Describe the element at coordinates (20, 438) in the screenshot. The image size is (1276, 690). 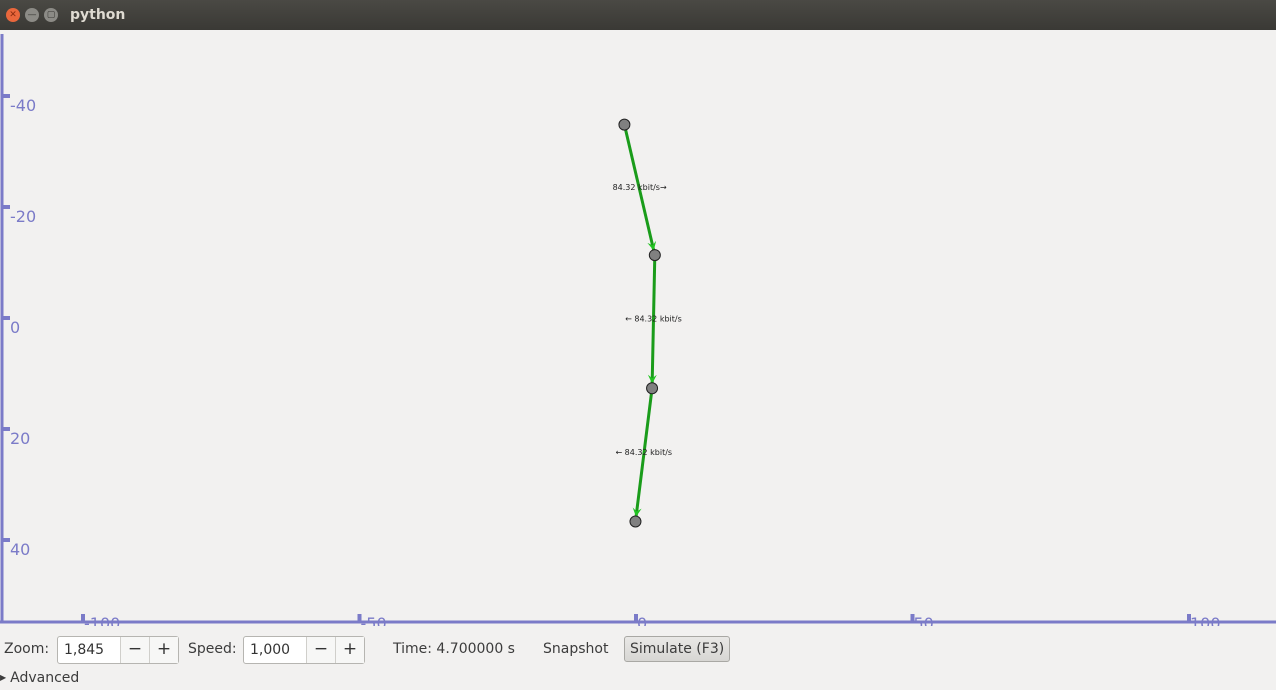
I see `y-tick-label: 20` at that location.